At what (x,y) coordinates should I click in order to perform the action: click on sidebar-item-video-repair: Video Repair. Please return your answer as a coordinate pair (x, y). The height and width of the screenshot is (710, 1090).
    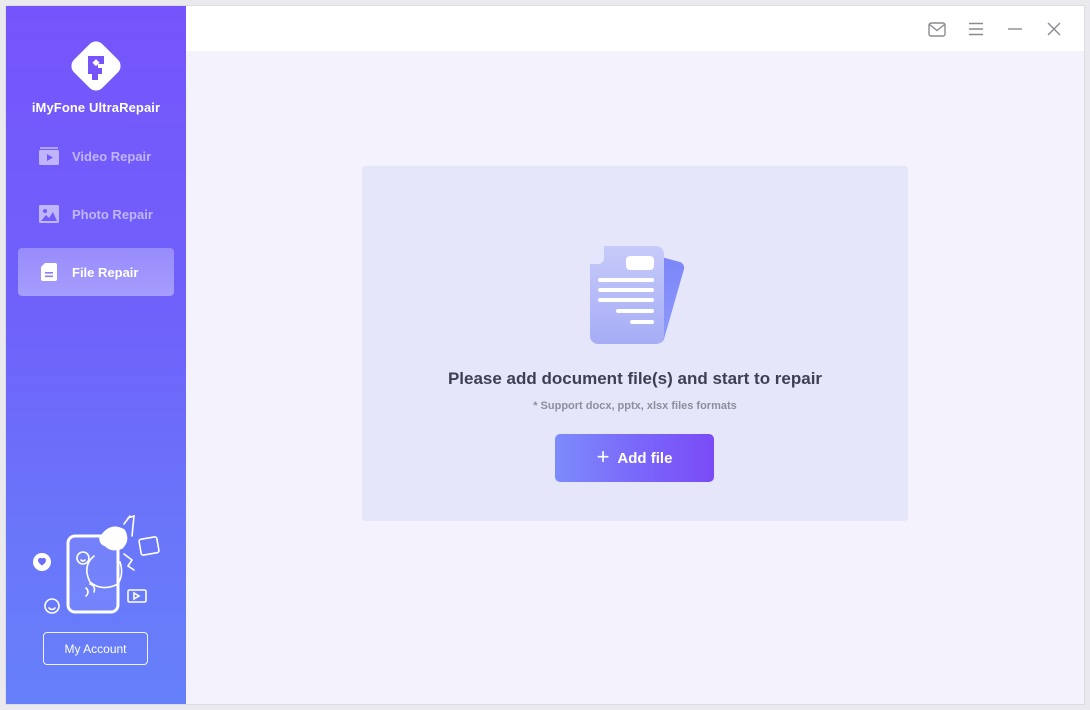
    Looking at the image, I should click on (96, 156).